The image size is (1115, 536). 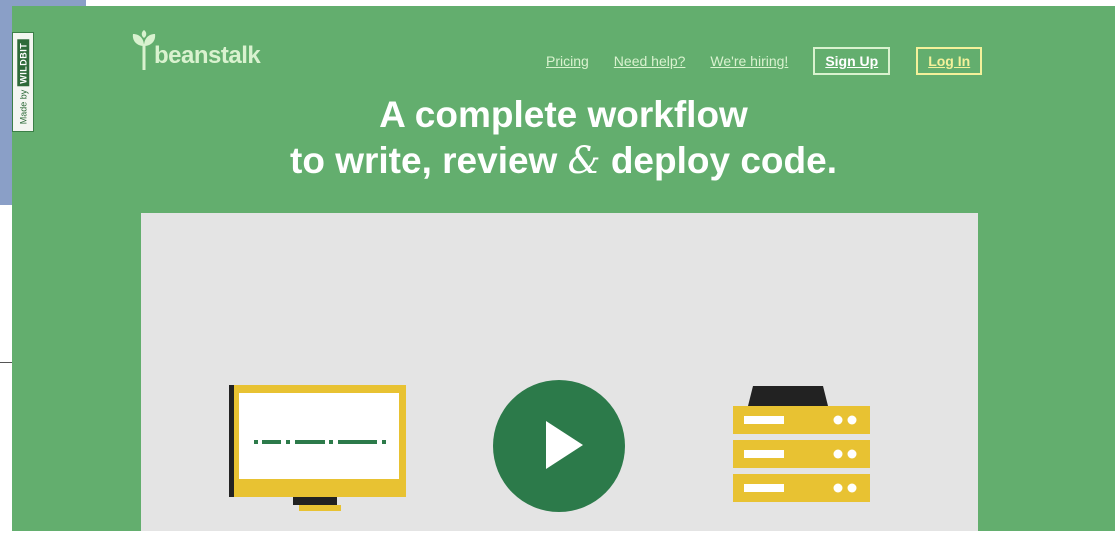 I want to click on workflow-illustration, so click(x=549, y=446).